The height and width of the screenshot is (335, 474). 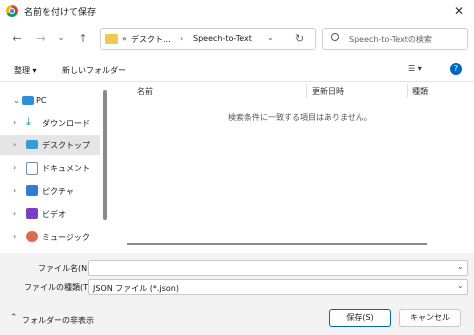 What do you see at coordinates (28, 121) in the screenshot?
I see `download-icon: ⤓` at bounding box center [28, 121].